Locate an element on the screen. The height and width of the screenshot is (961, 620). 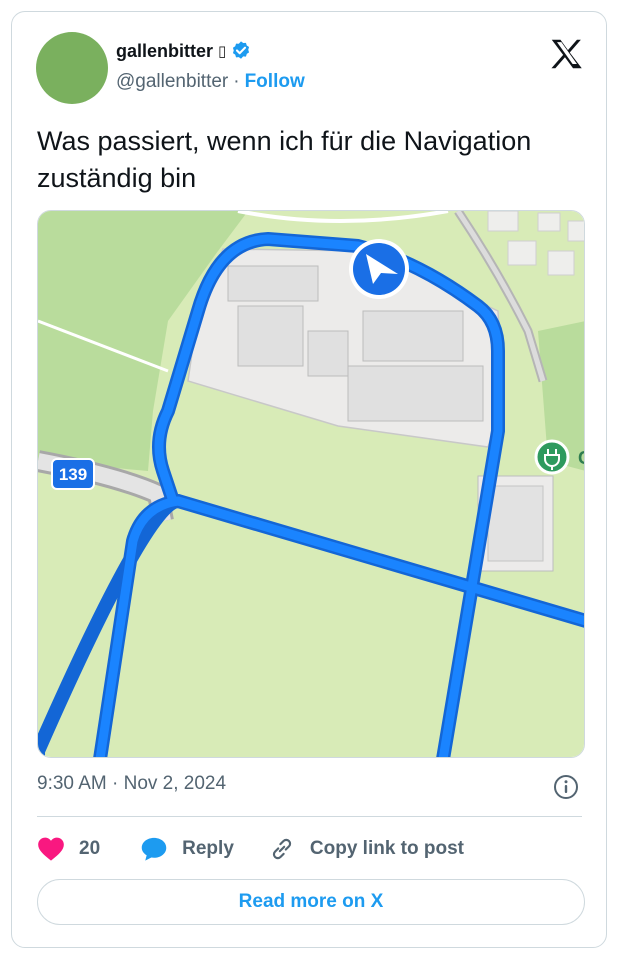
author-name-row: gallenbitter ▯ is located at coordinates (184, 51).